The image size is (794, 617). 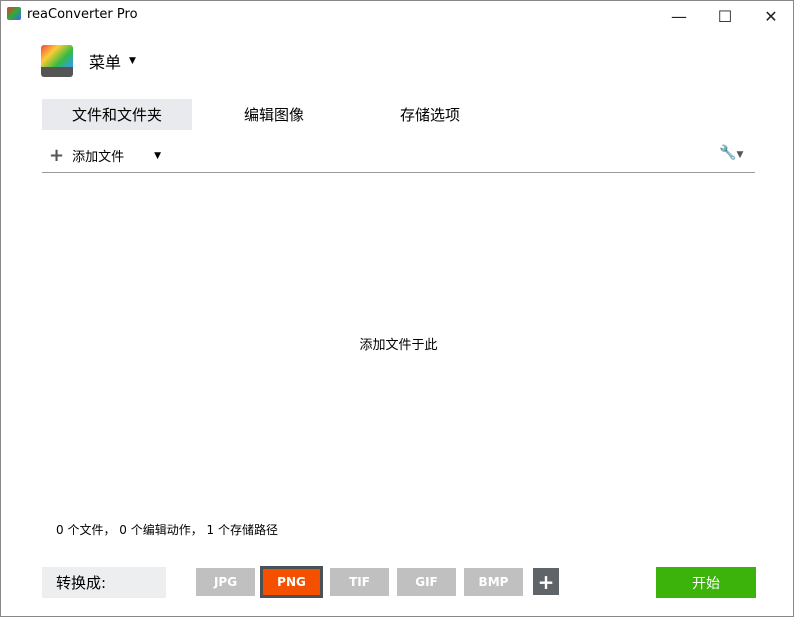 I want to click on window-title: reaConverter Pro, so click(x=82, y=14).